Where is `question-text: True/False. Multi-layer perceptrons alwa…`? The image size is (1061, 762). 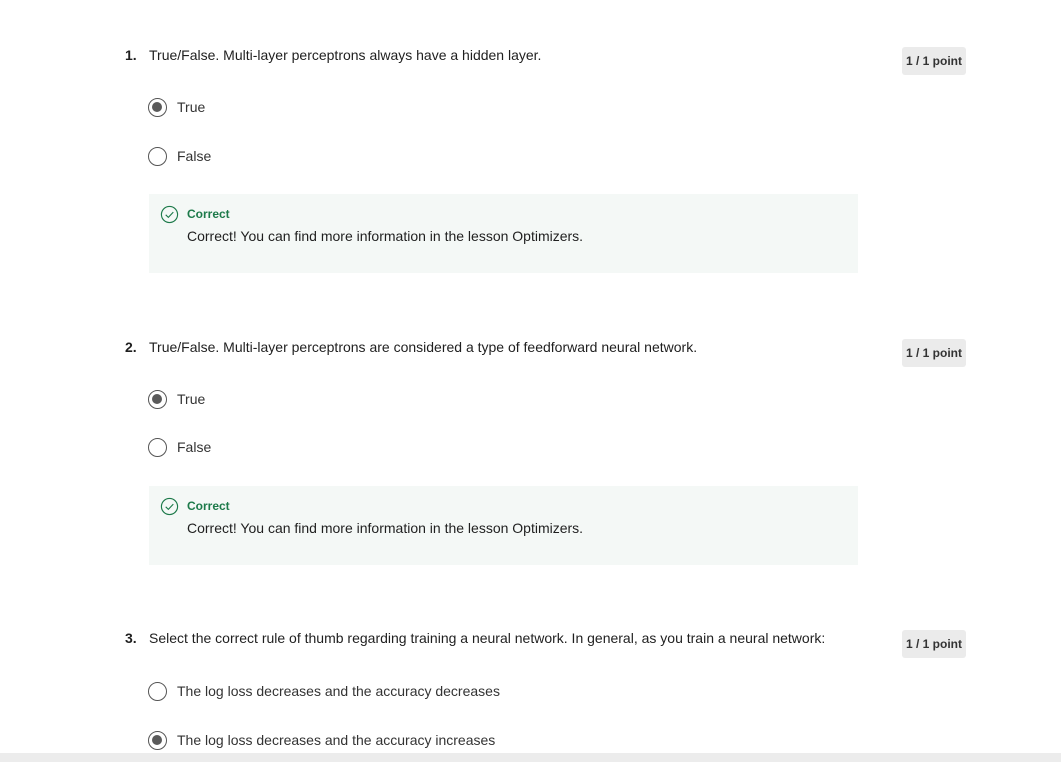
question-text: True/False. Multi-layer perceptrons alwa… is located at coordinates (345, 55).